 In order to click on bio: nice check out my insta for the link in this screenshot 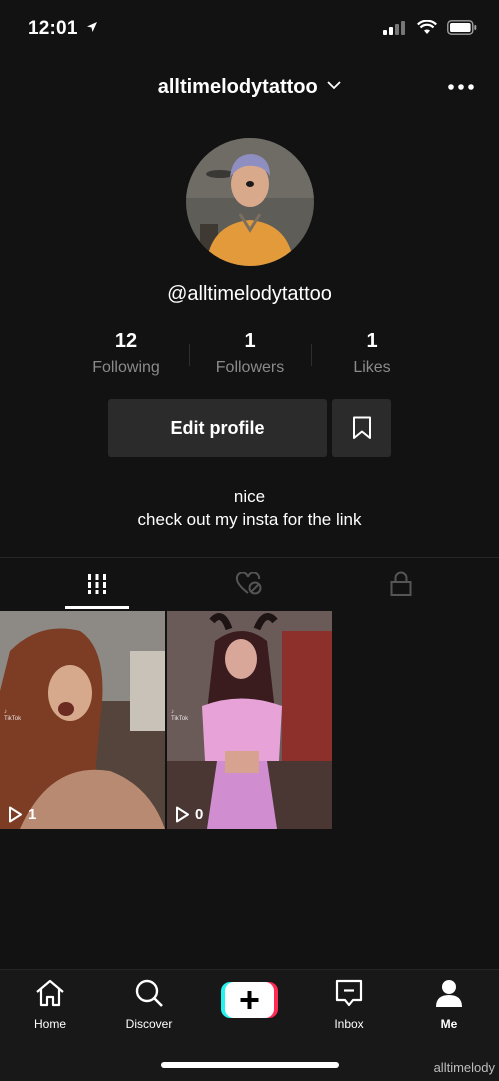, I will do `click(249, 508)`.